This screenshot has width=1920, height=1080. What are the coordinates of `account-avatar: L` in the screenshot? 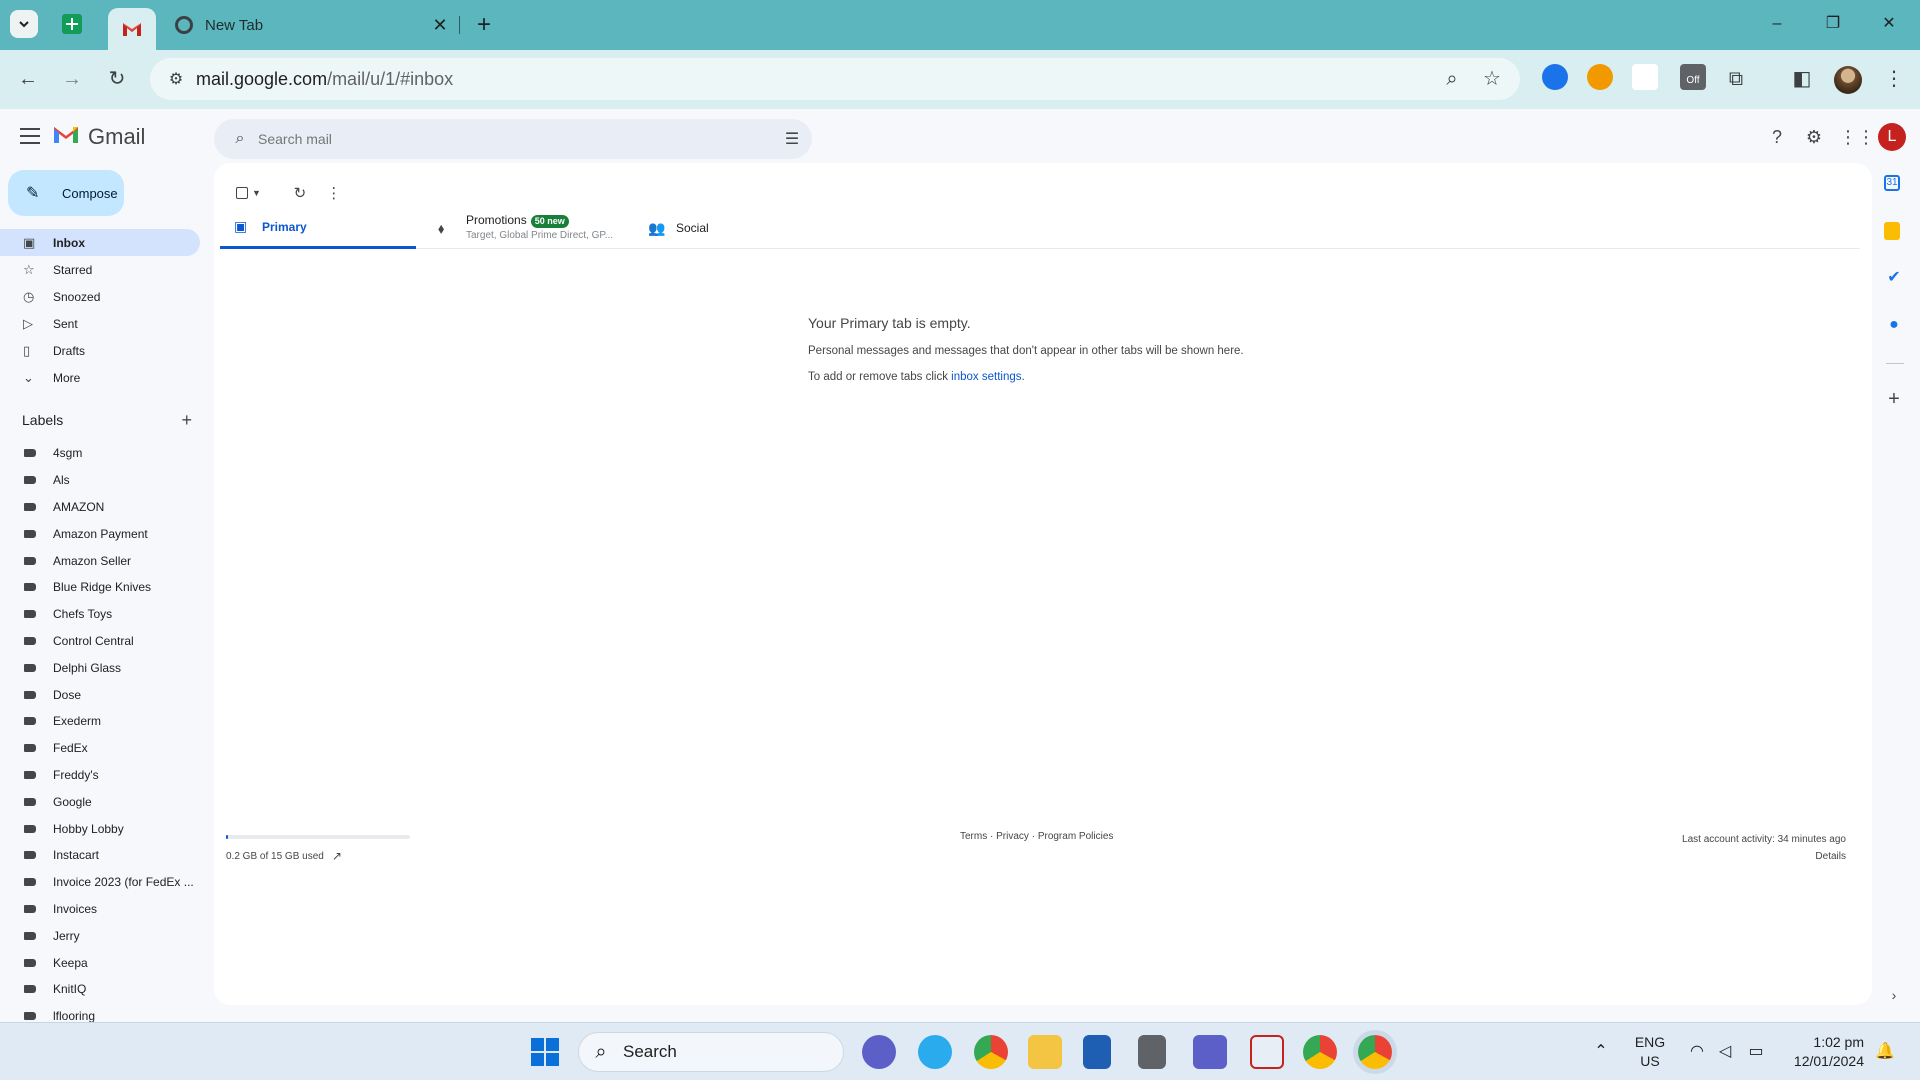 It's located at (1892, 137).